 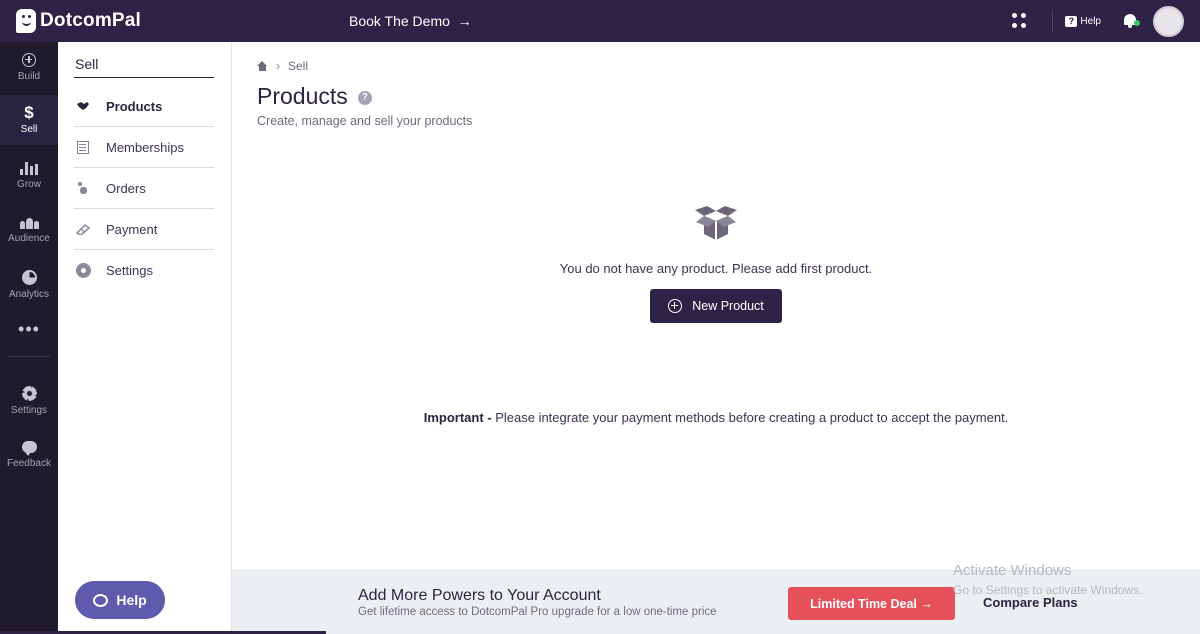 I want to click on rail-item-grow: Grow, so click(x=29, y=175).